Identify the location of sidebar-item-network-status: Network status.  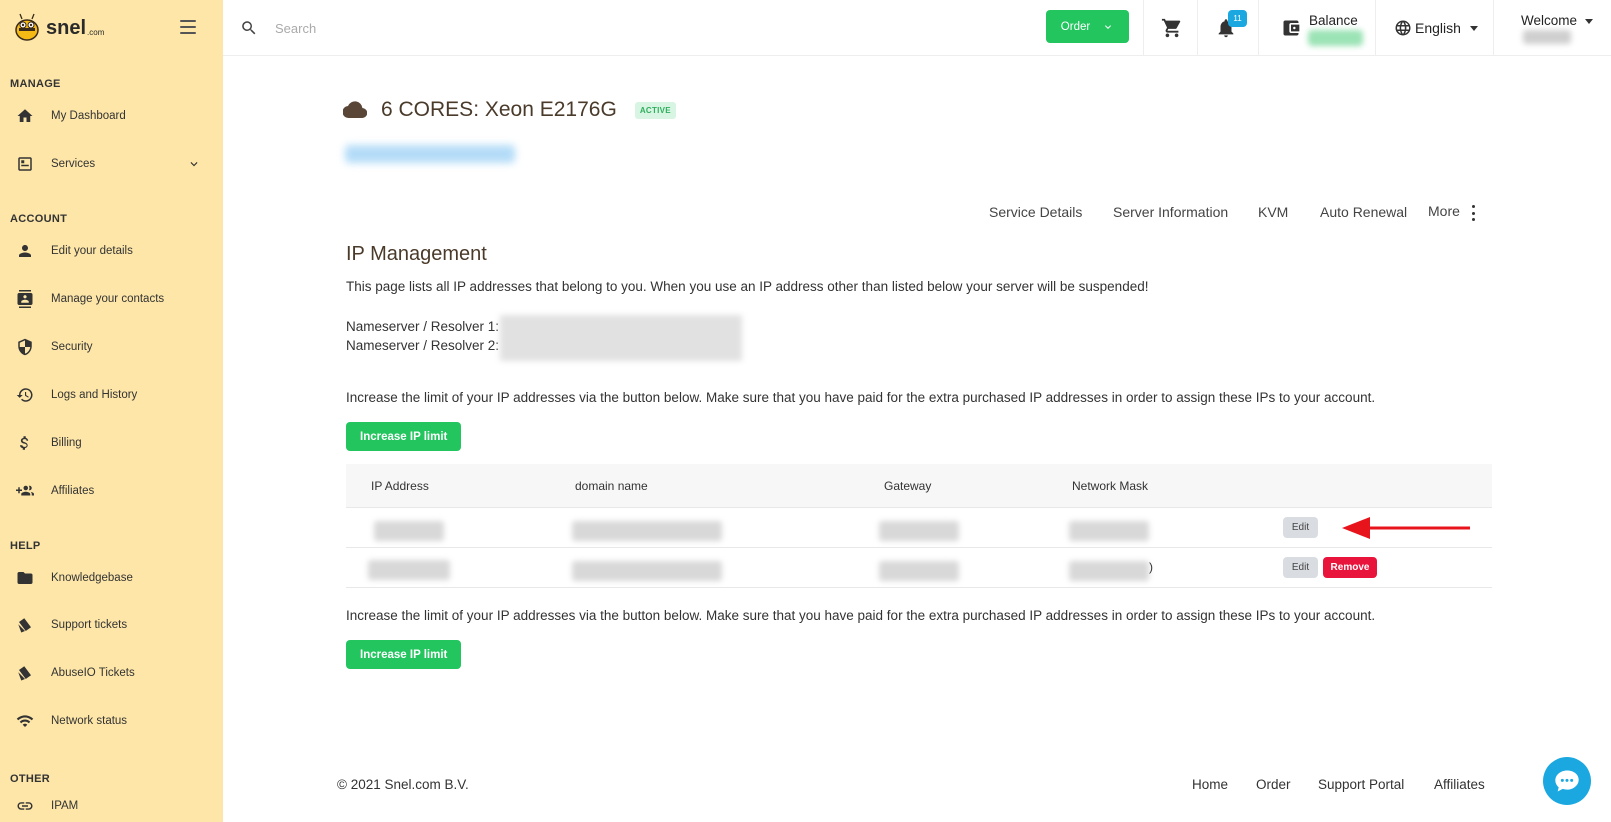
(111, 721).